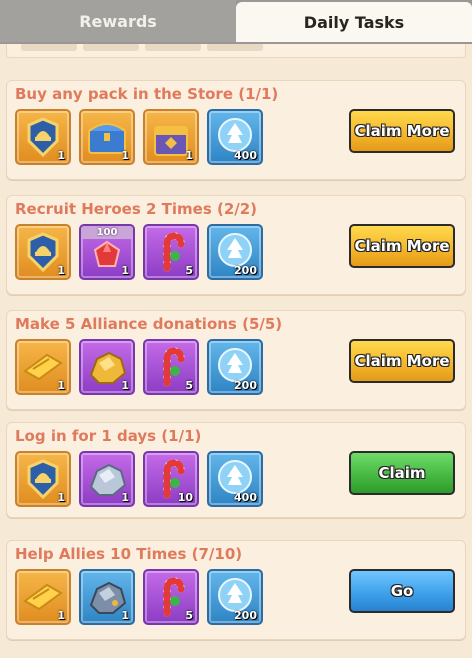 The height and width of the screenshot is (658, 472). I want to click on task-card: Log in for 1 days (1/1) 1 1 10 400 Claim, so click(236, 470).